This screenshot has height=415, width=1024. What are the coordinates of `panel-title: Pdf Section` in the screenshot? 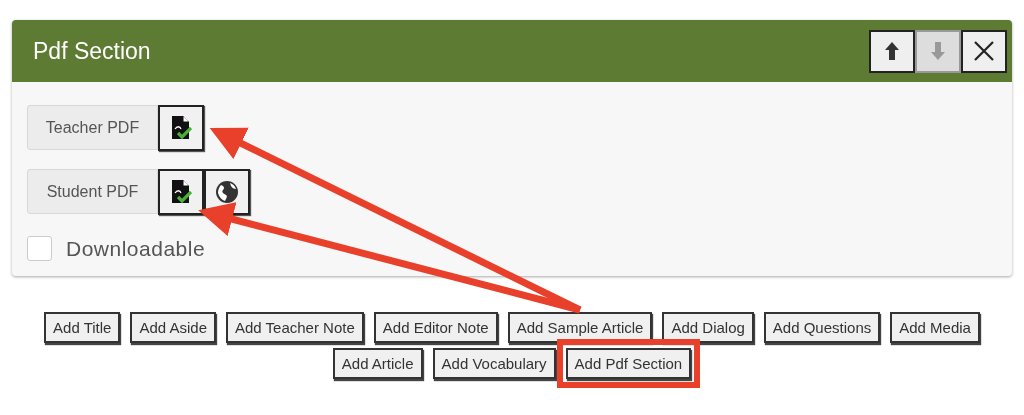 It's located at (92, 51).